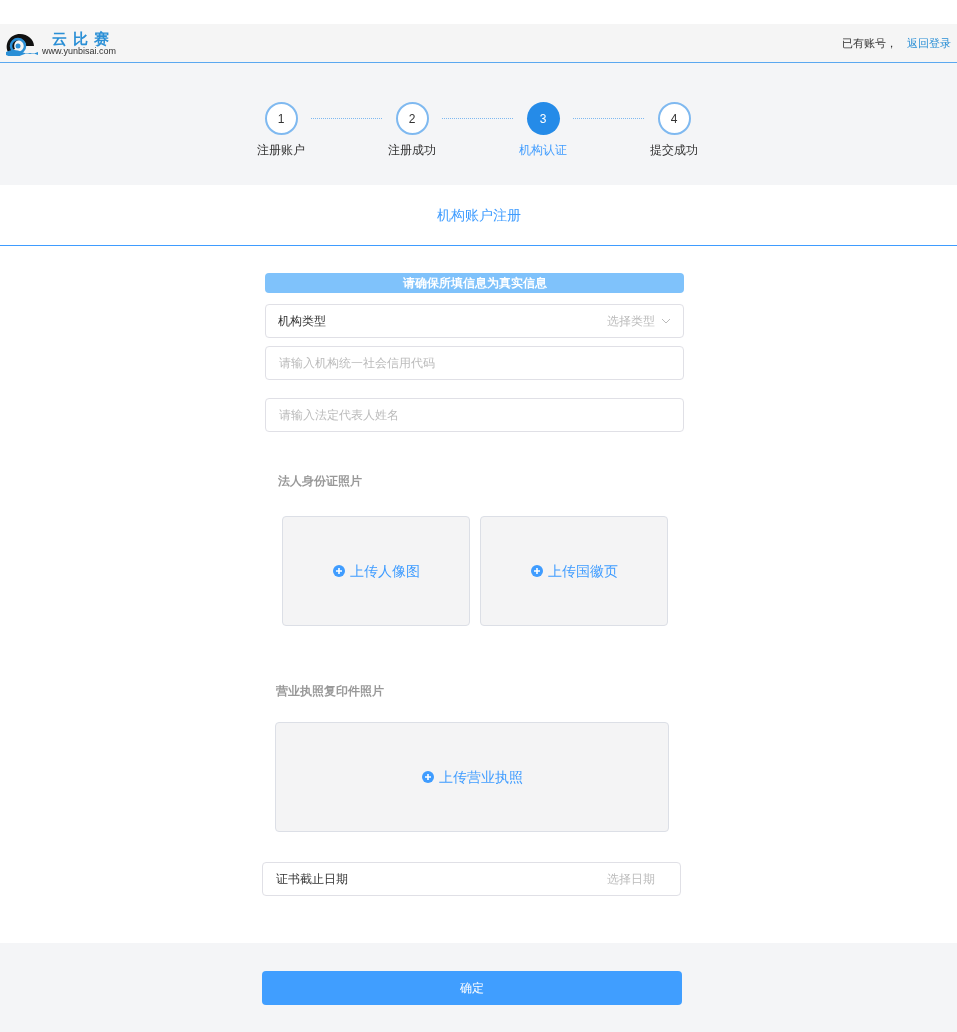  Describe the element at coordinates (412, 150) in the screenshot. I see `step-label: 注册成功` at that location.